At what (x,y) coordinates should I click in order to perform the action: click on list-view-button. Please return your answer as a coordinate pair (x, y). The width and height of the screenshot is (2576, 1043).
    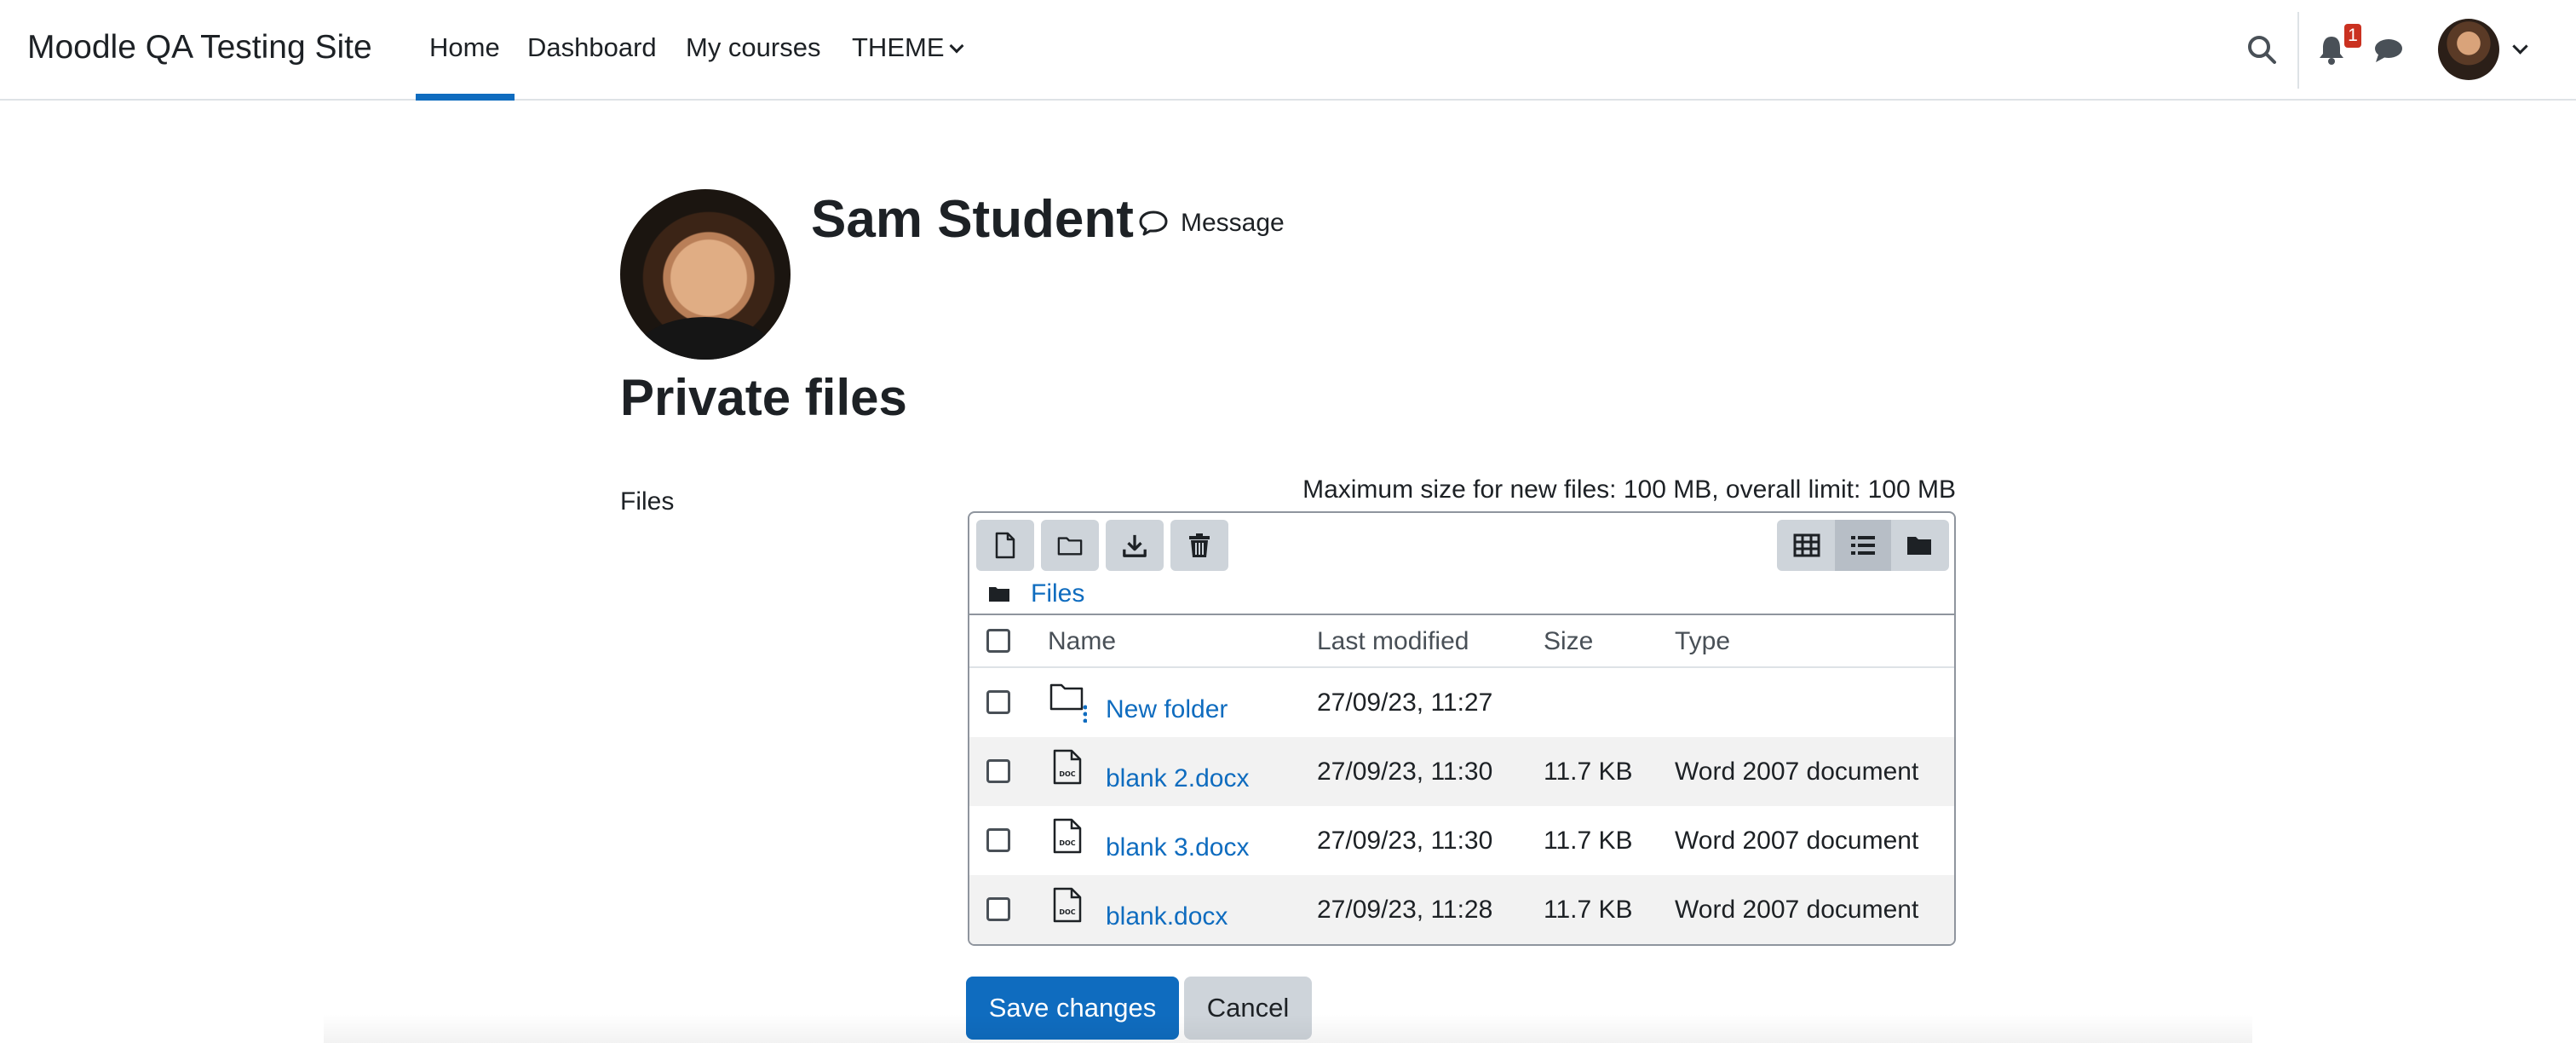
    Looking at the image, I should click on (1863, 545).